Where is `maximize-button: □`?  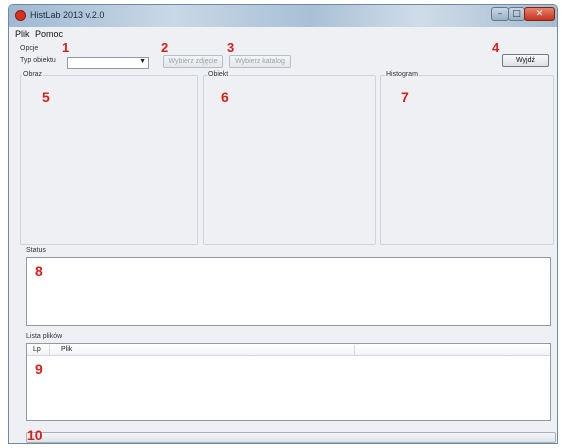
maximize-button: □ is located at coordinates (516, 14).